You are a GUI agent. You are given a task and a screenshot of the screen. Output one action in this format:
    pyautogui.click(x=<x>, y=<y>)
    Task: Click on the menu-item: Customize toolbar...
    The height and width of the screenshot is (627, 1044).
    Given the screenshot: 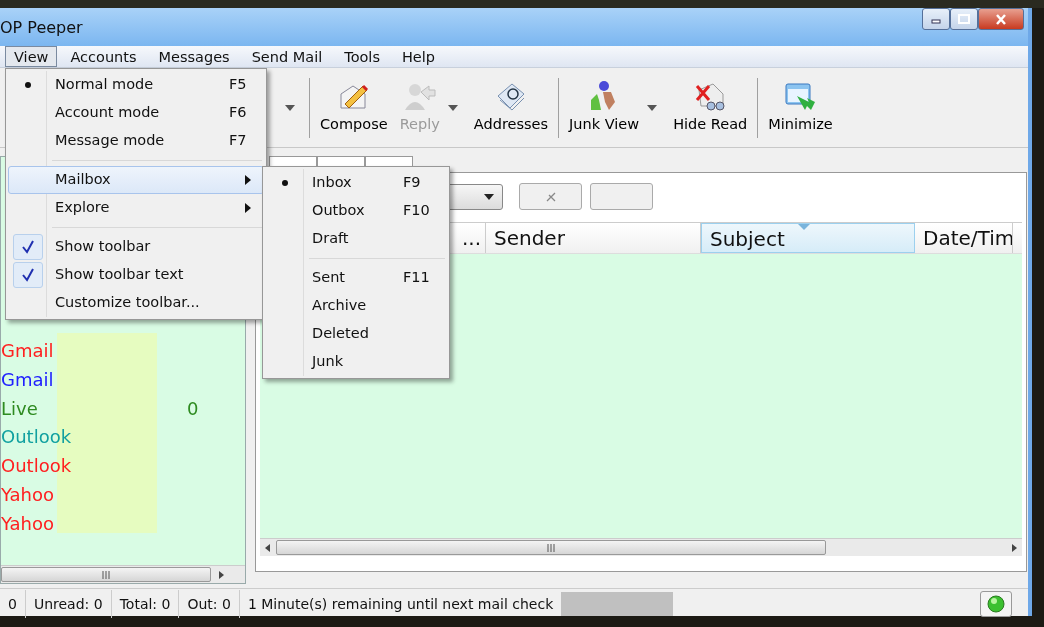 What is the action you would take?
    pyautogui.click(x=136, y=303)
    